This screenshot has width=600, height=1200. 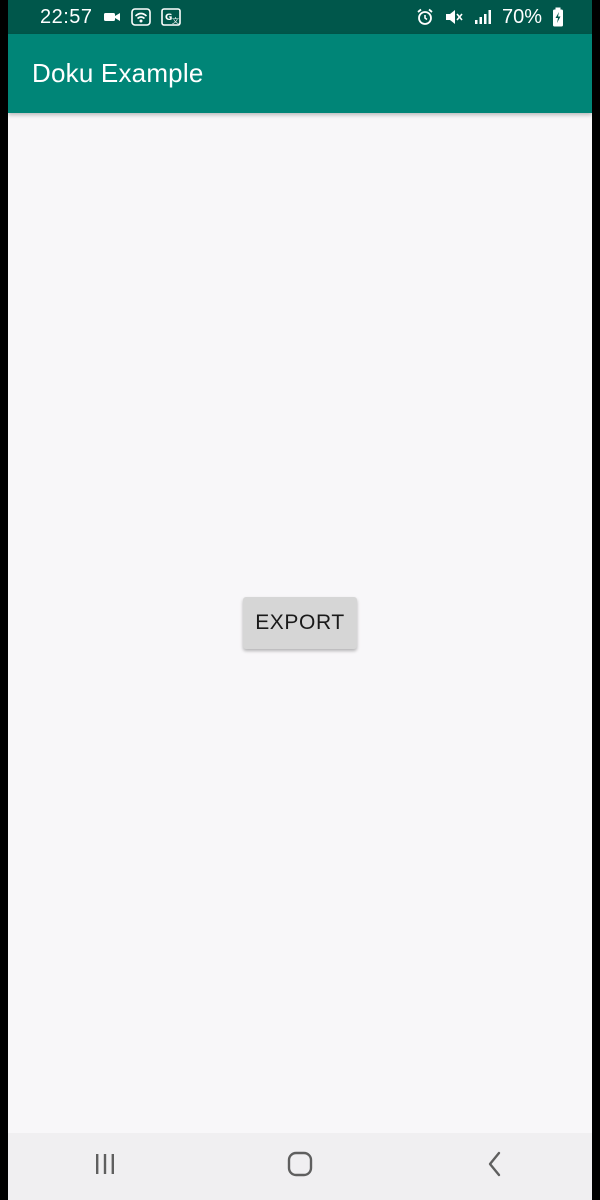 I want to click on wifi-icon, so click(x=140, y=17).